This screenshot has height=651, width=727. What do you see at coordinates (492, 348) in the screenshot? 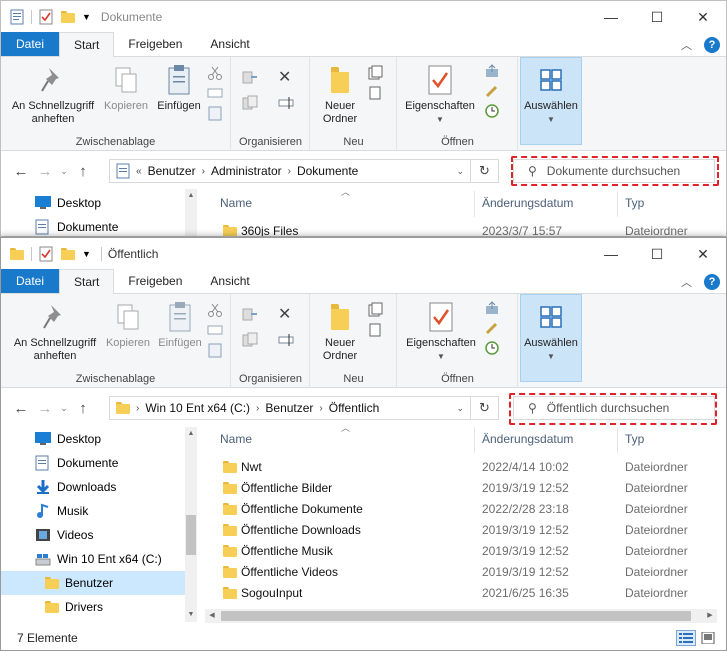
I see `history-icon` at bounding box center [492, 348].